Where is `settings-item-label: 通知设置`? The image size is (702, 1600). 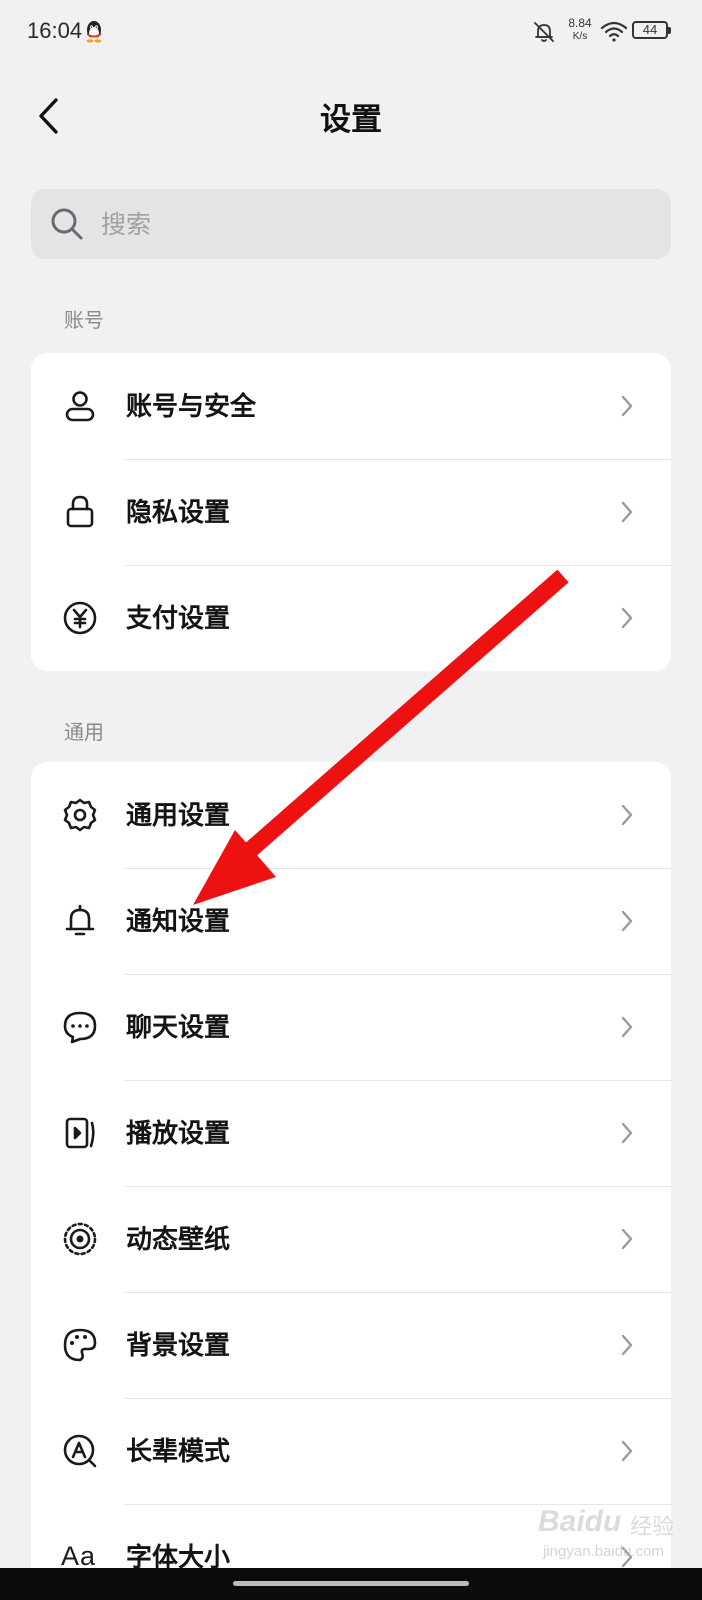 settings-item-label: 通知设置 is located at coordinates (178, 922).